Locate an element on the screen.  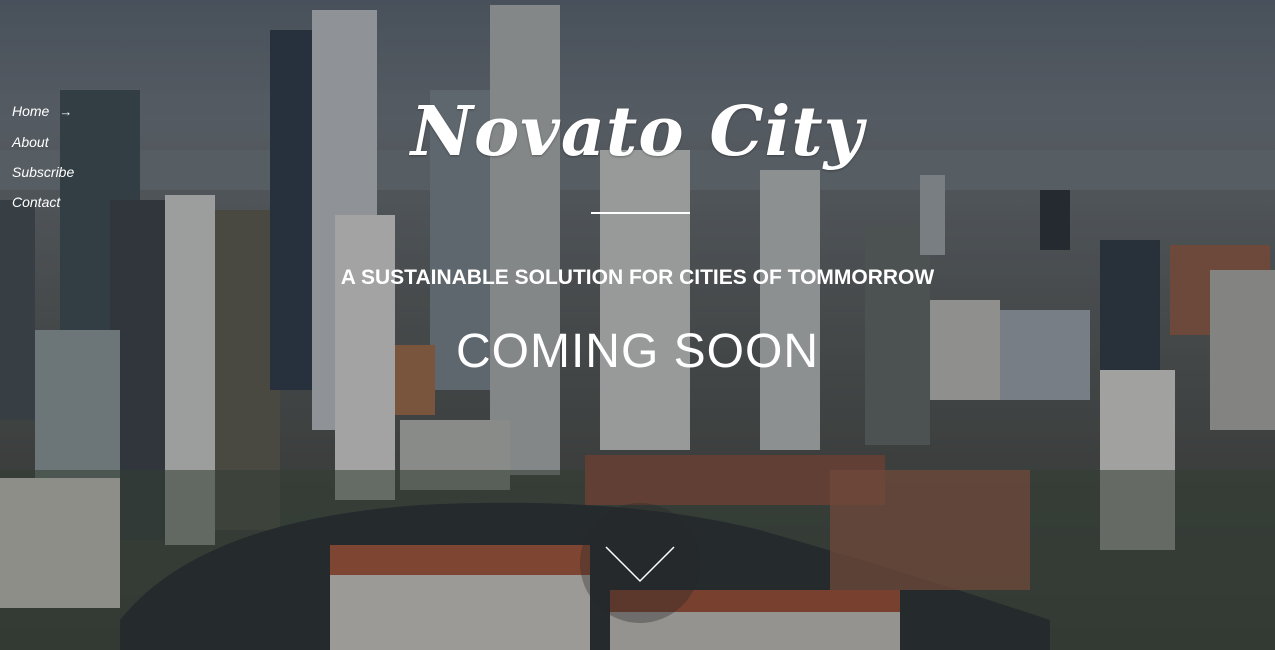
nav-contact-label: Contact is located at coordinates (36, 202).